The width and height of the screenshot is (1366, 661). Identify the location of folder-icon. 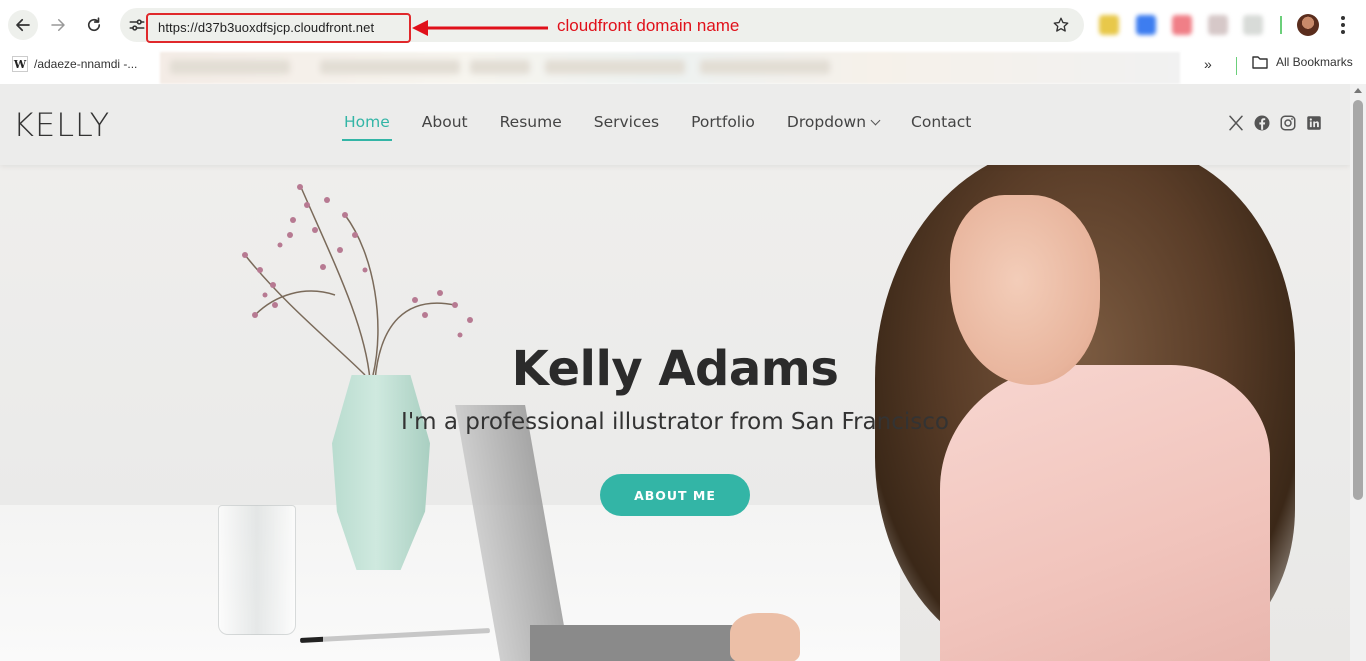
(1260, 62).